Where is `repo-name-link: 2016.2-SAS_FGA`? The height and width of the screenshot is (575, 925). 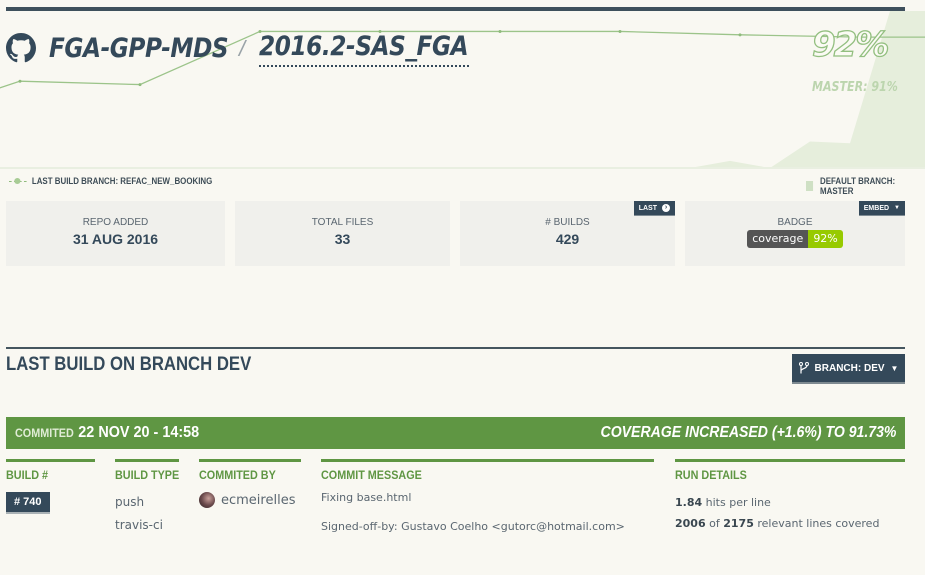
repo-name-link: 2016.2-SAS_FGA is located at coordinates (364, 48).